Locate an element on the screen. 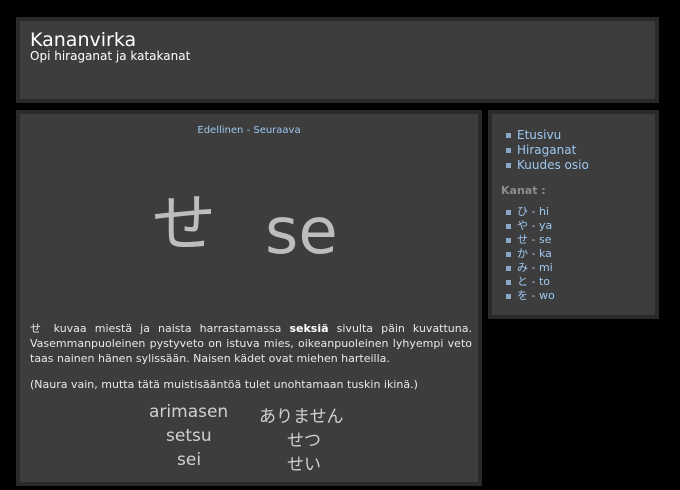 Image resolution: width=680 pixels, height=490 pixels. previous-link: Edellinen is located at coordinates (220, 130).